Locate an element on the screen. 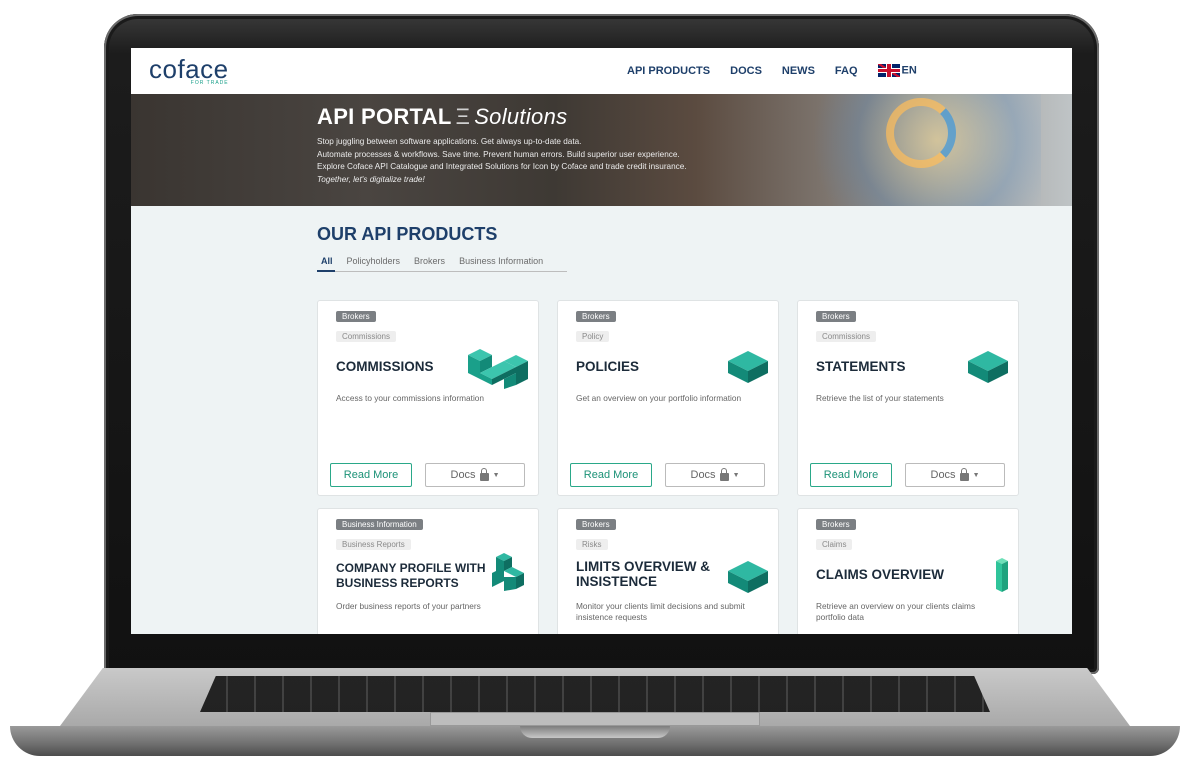 This screenshot has width=1190, height=775. hero-title: API PORTAL Ξ Solutions is located at coordinates (442, 117).